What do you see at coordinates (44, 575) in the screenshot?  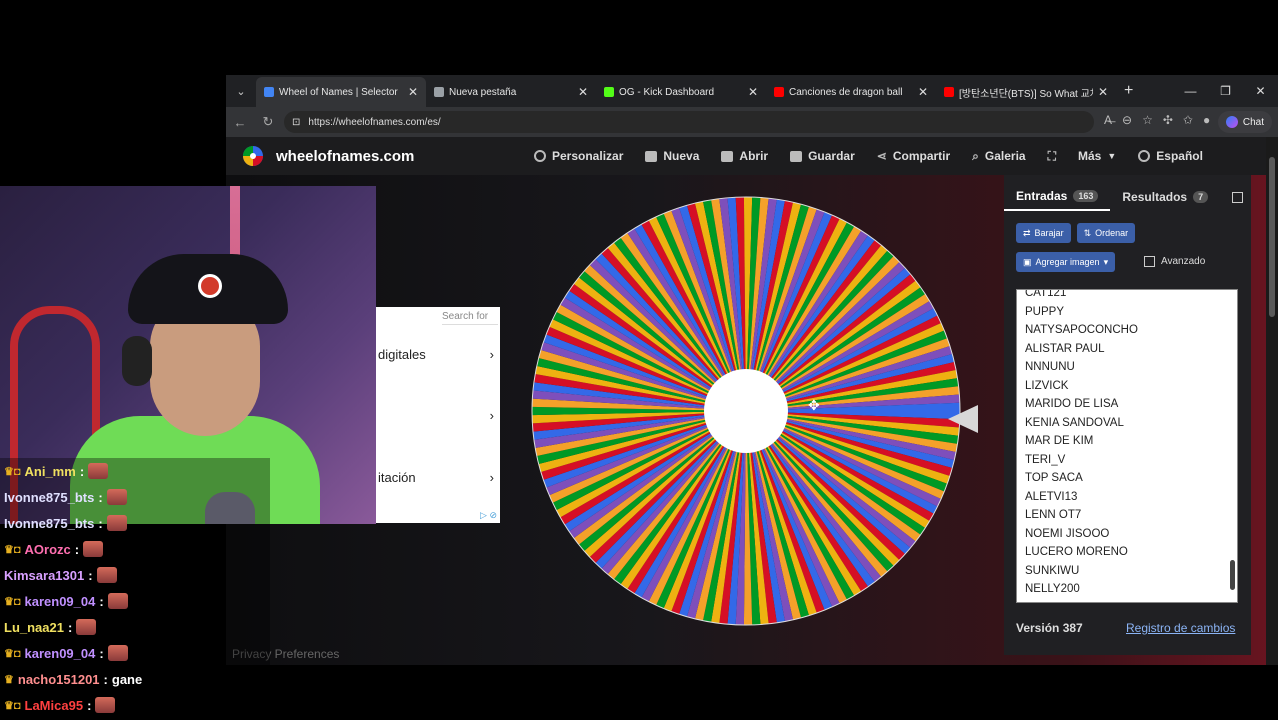 I see `chat-username: Kimsara1301` at bounding box center [44, 575].